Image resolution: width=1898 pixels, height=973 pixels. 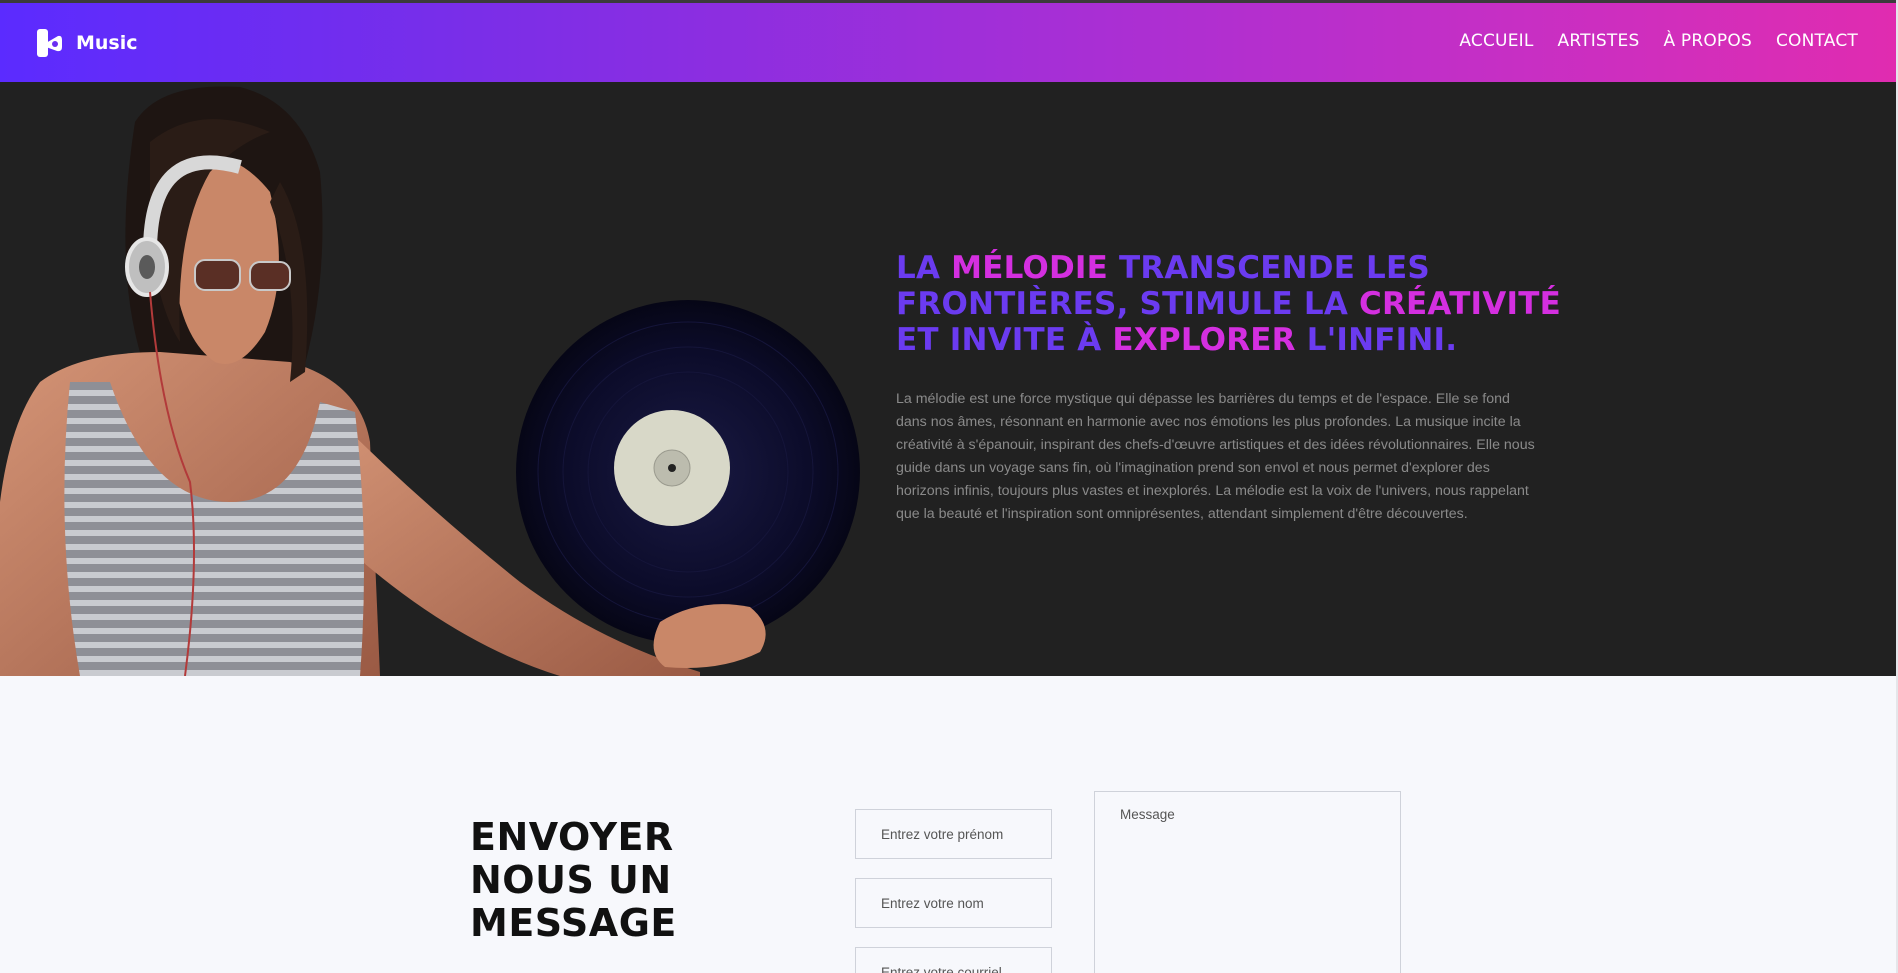 What do you see at coordinates (1599, 41) in the screenshot?
I see `nav-artistes: ARTISTES` at bounding box center [1599, 41].